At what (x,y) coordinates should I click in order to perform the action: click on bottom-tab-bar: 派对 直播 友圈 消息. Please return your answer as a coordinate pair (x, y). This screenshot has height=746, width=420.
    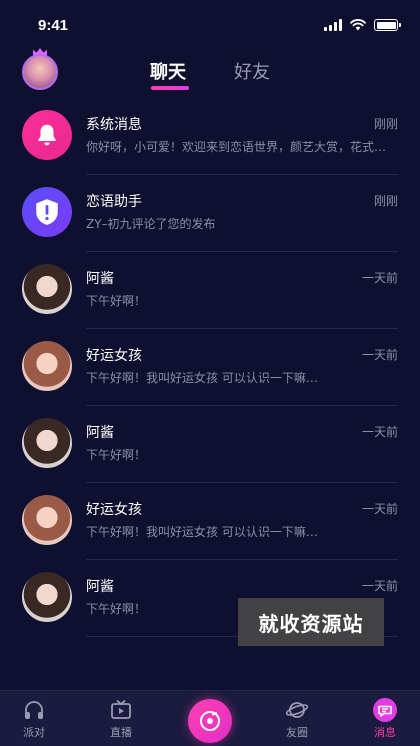
    Looking at the image, I should click on (210, 718).